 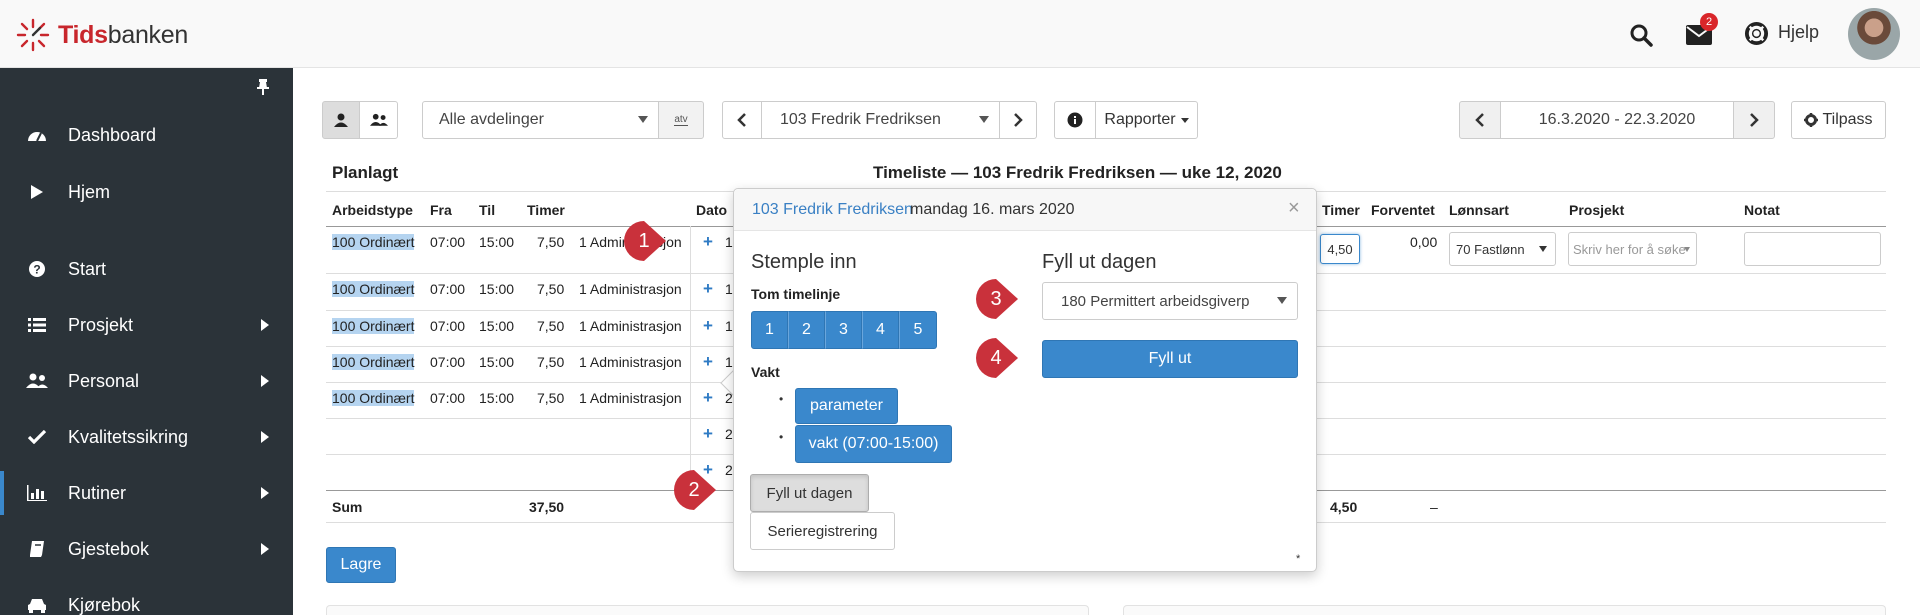 What do you see at coordinates (102, 35) in the screenshot?
I see `logo: Tidsbanken` at bounding box center [102, 35].